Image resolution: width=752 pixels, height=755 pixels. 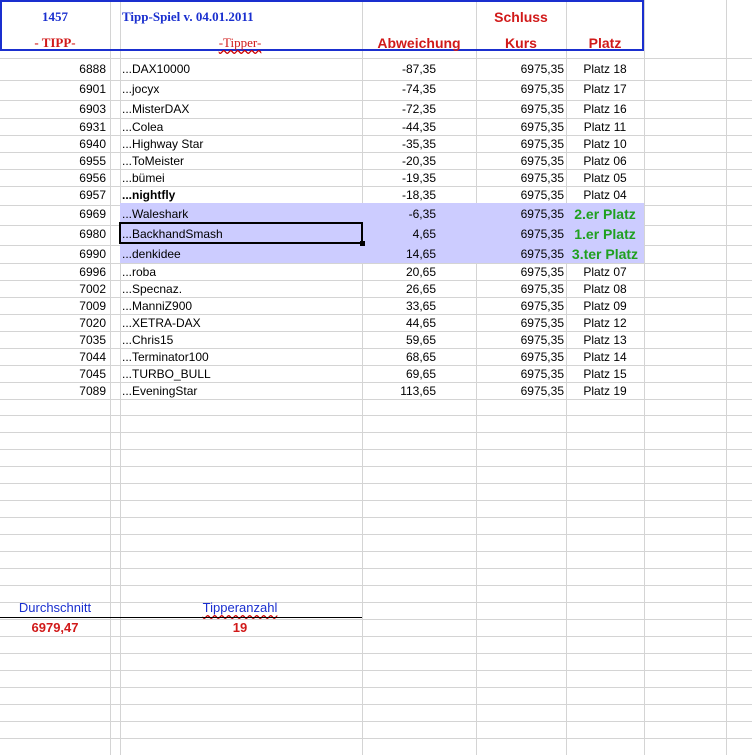 What do you see at coordinates (53, 109) in the screenshot?
I see `tipp-cell: 6903` at bounding box center [53, 109].